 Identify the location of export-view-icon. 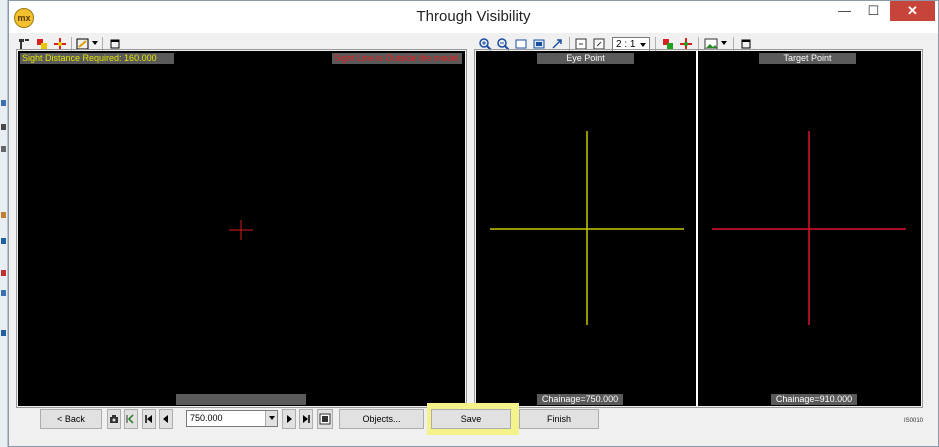
(325, 419).